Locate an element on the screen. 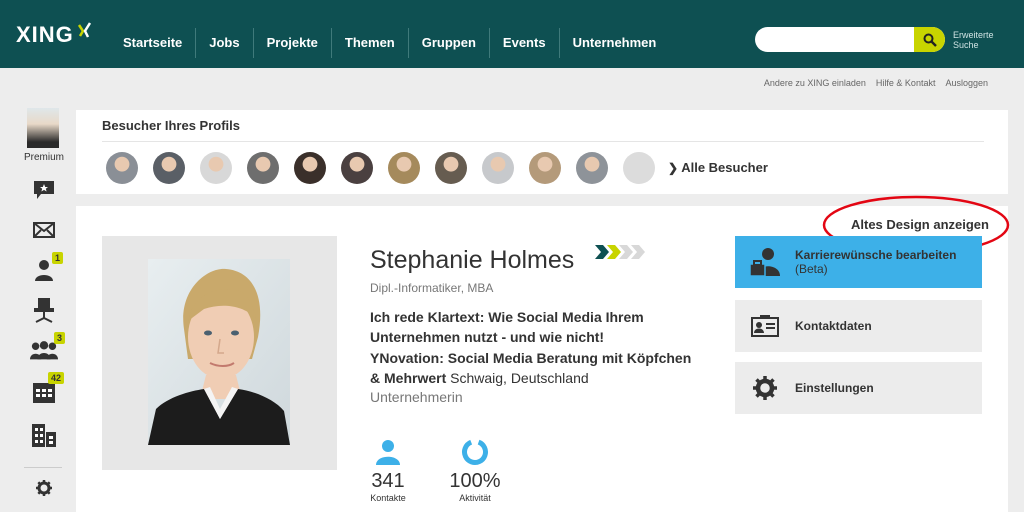 The image size is (1024, 512). divider is located at coordinates (543, 141).